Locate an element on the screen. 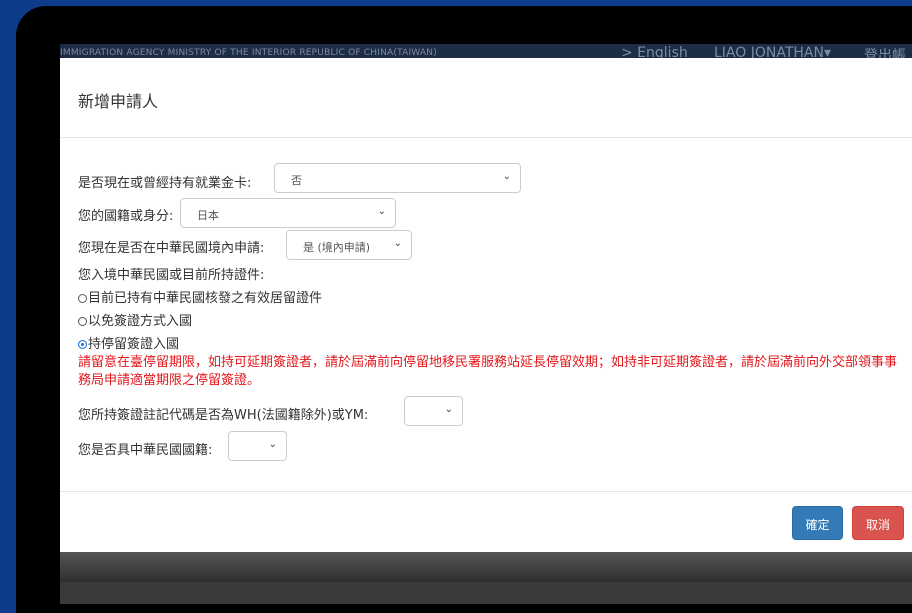  visa-code-label: 您所持簽證註記代碼是否為WH(法國籍除外)或YM: is located at coordinates (223, 415).